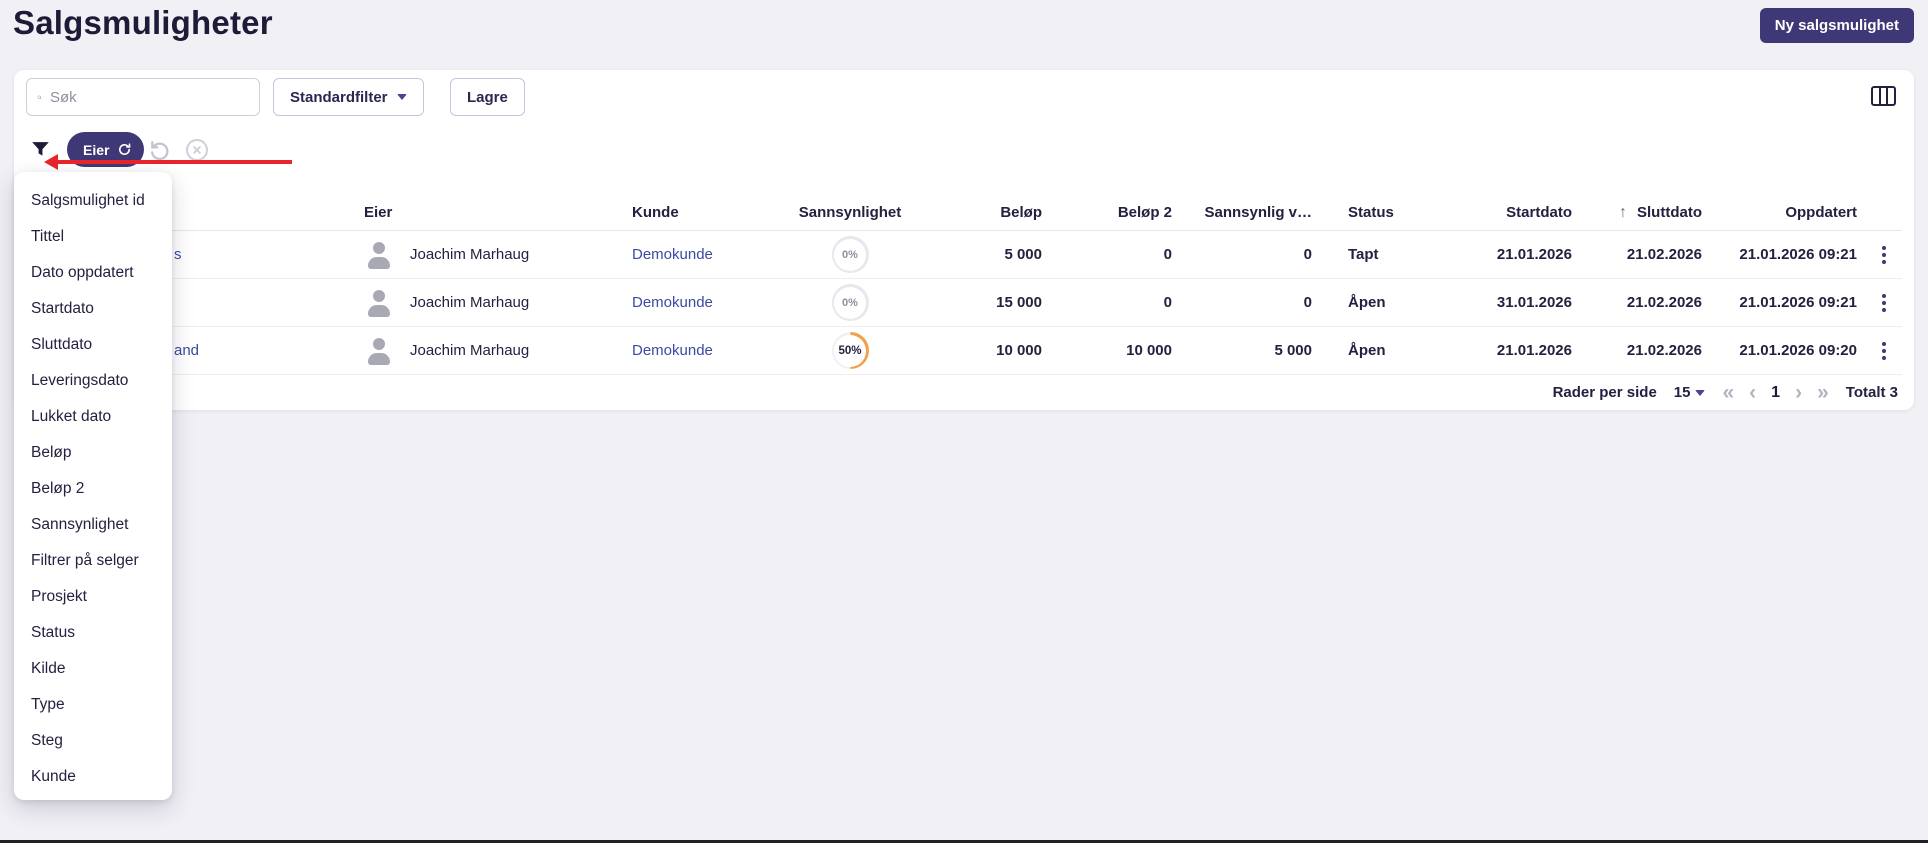  What do you see at coordinates (1798, 392) in the screenshot?
I see `next-page-button: ›` at bounding box center [1798, 392].